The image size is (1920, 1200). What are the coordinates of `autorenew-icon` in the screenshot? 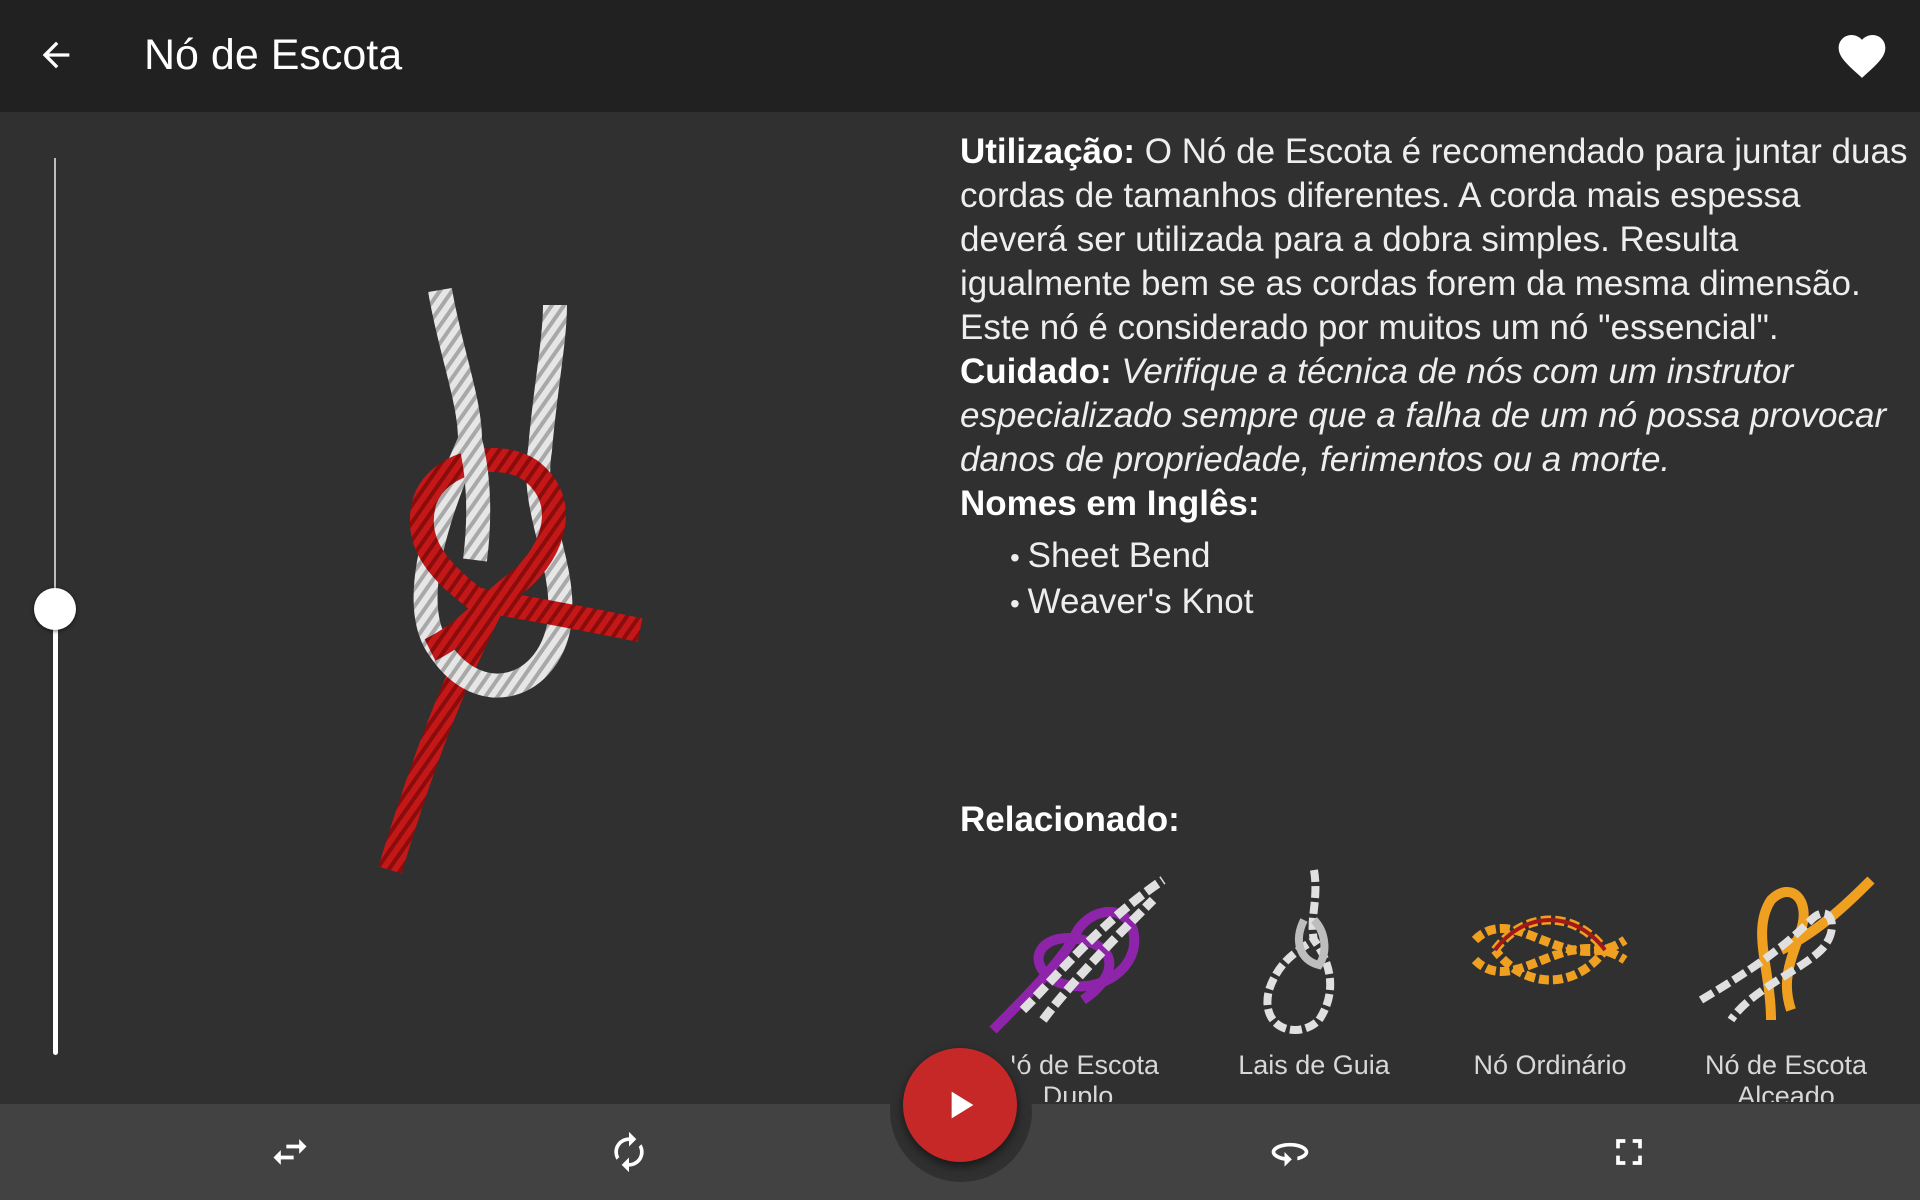 It's located at (629, 1152).